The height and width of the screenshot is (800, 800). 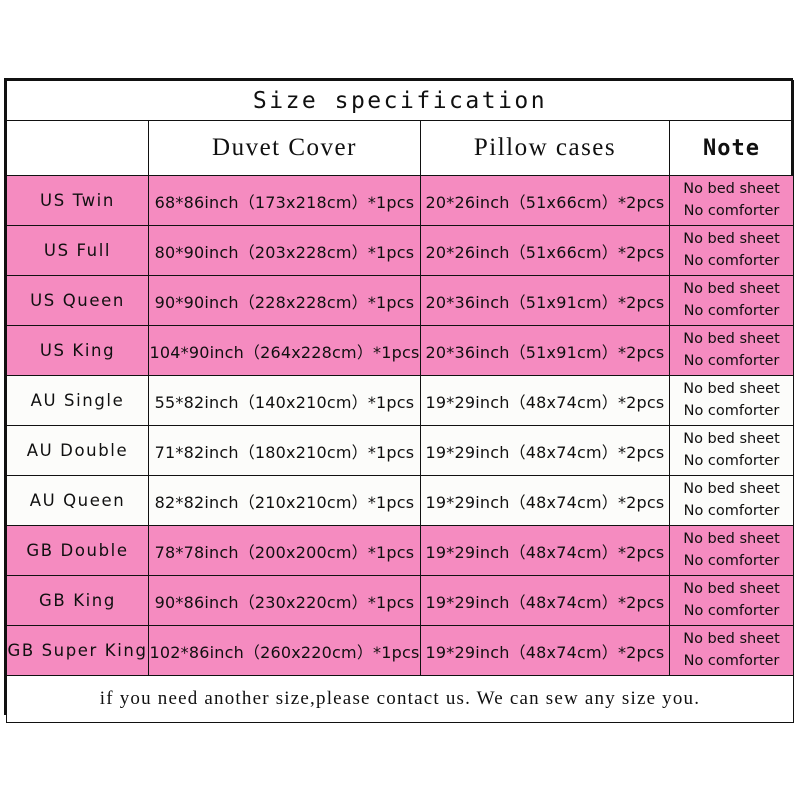 I want to click on duvet-cover-cell: 102*86inch（260x220cm）*1pcs, so click(x=284, y=650).